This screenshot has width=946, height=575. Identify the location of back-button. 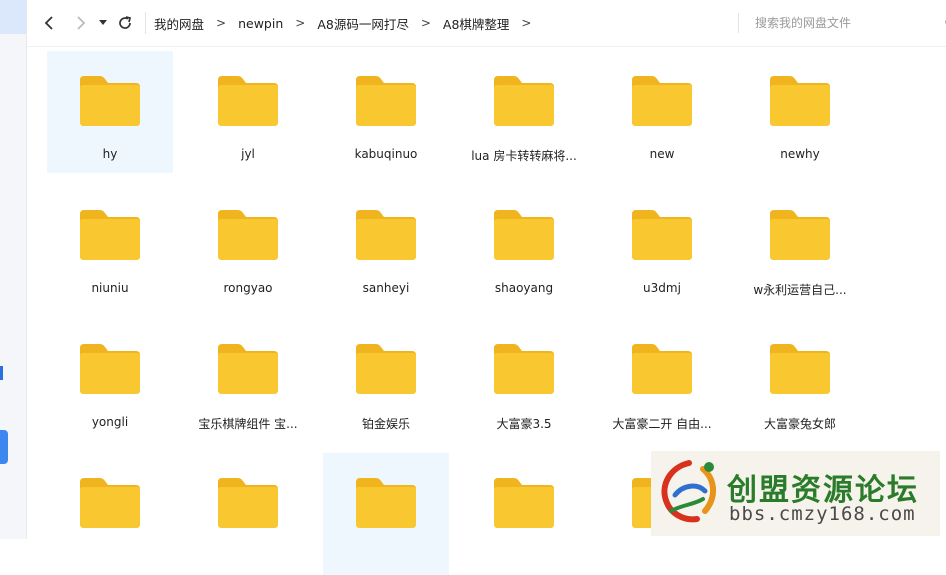
(49, 23).